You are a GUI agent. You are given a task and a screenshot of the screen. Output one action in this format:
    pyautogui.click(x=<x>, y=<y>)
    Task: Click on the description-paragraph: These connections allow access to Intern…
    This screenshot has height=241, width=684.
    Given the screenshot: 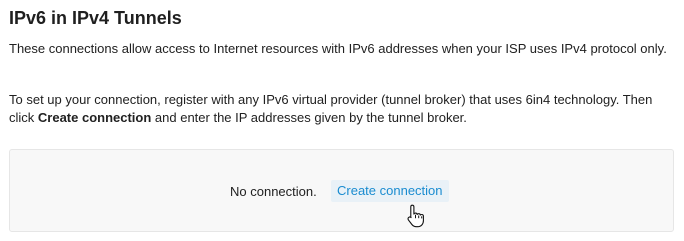 What is the action you would take?
    pyautogui.click(x=338, y=48)
    